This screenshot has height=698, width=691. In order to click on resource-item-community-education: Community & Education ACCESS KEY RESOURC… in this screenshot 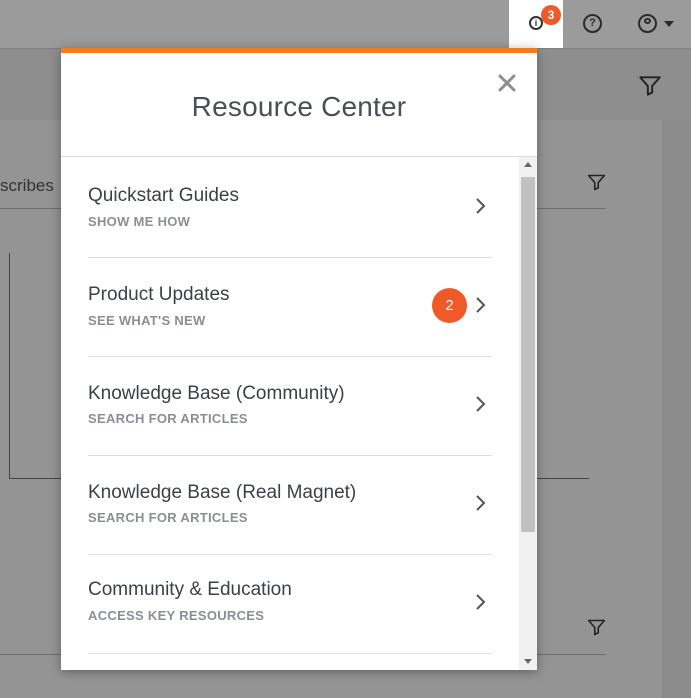, I will do `click(290, 604)`.